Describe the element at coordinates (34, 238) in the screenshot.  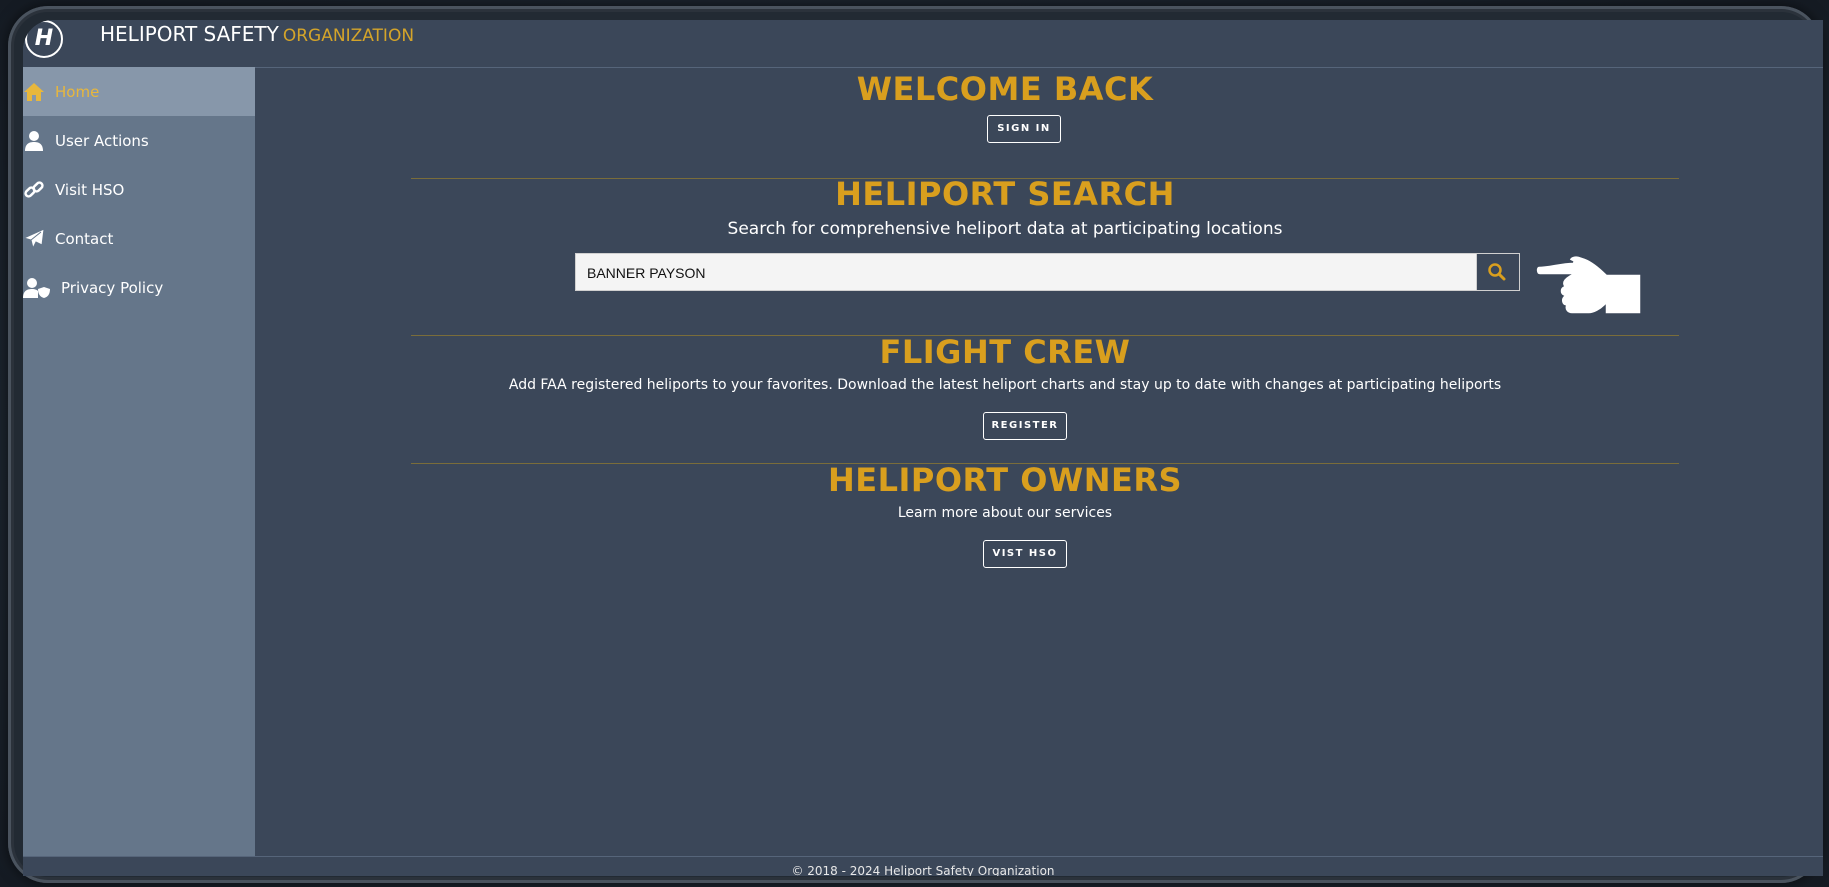
I see `paper-plane-icon` at that location.